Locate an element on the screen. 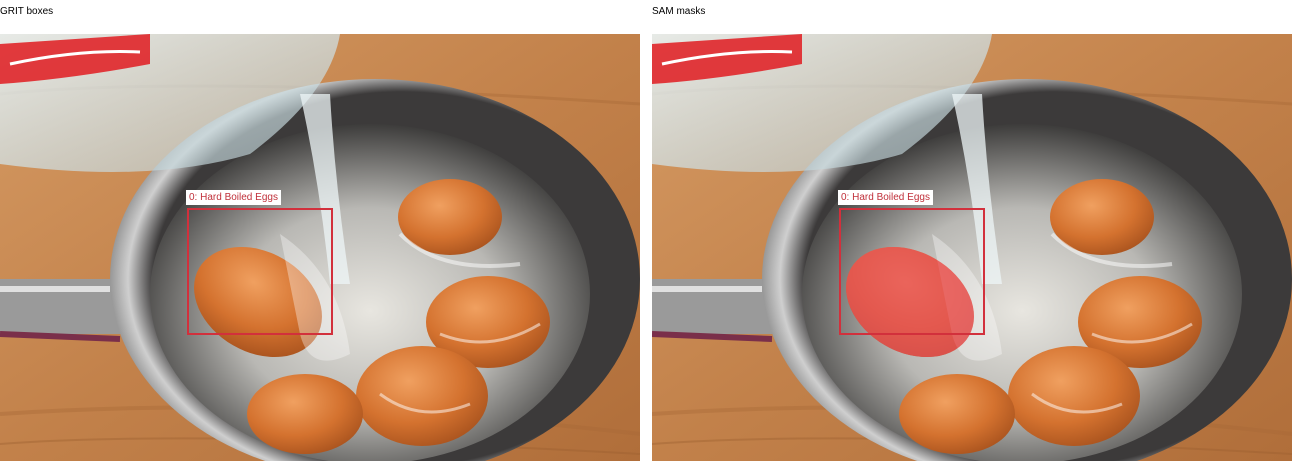 This screenshot has height=461, width=1292. panel-title-right: SAM masks is located at coordinates (679, 11).